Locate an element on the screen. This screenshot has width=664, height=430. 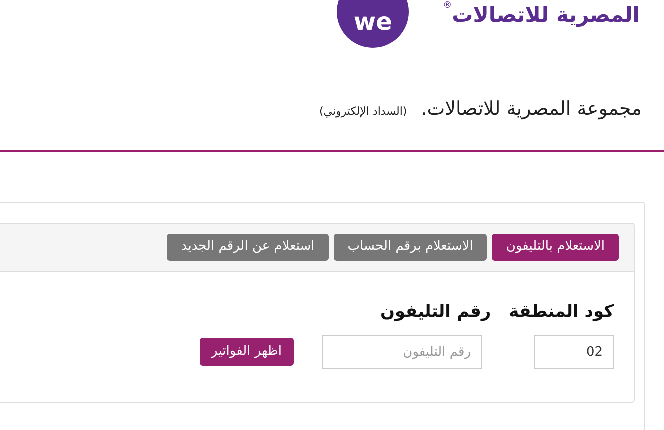
area-code-field: 02 is located at coordinates (574, 352).